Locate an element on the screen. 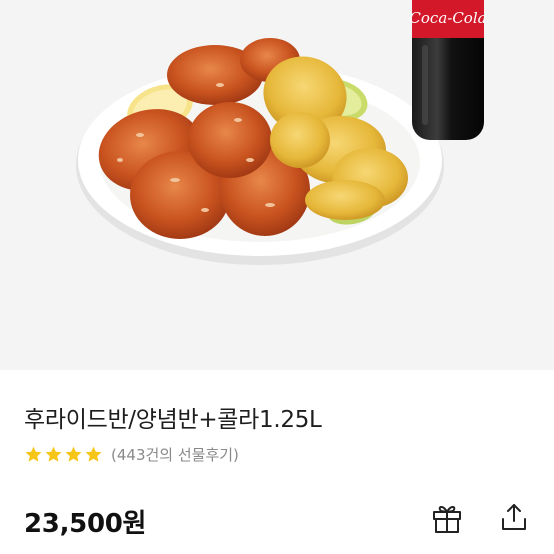 Image resolution: width=554 pixels, height=554 pixels. share-icon is located at coordinates (514, 519).